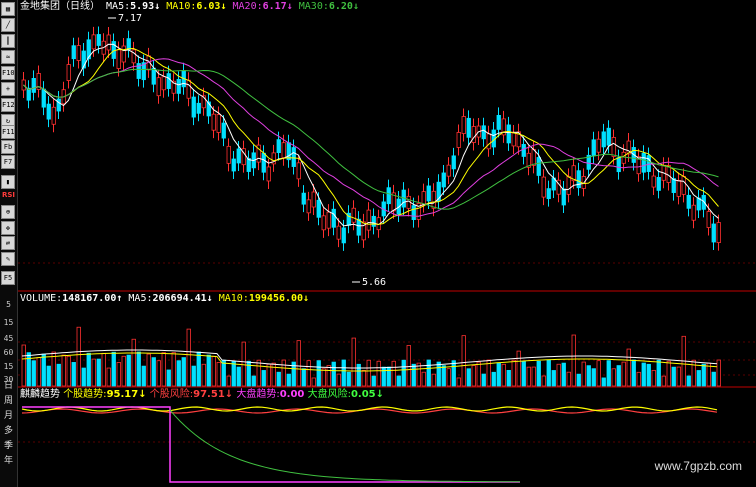 This screenshot has width=756, height=487. Describe the element at coordinates (698, 466) in the screenshot. I see `watermark: www.7gpzb.com` at that location.